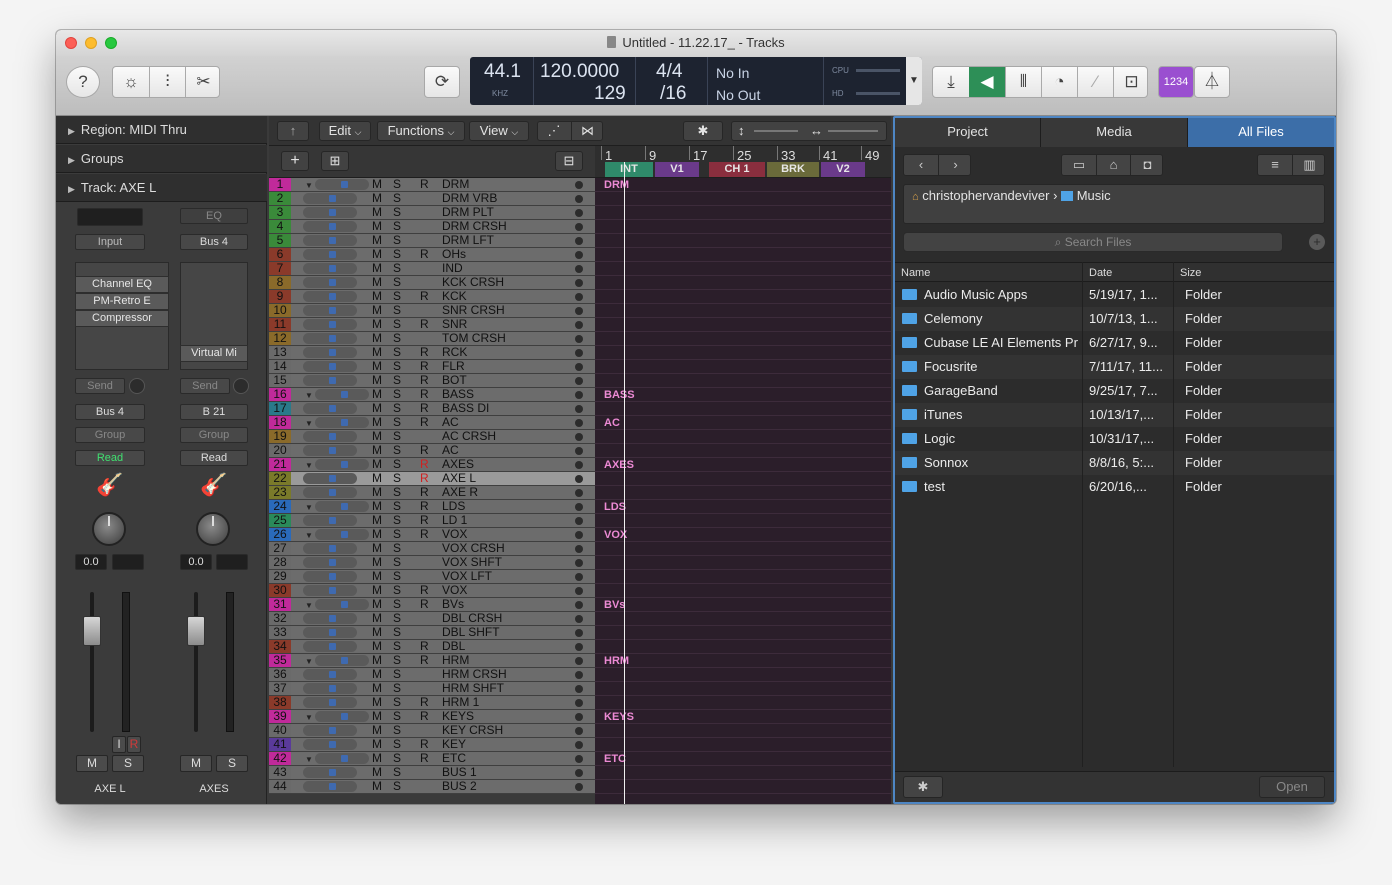 The image size is (1392, 885). I want to click on track-row: 26 ▼ M S R VOX, so click(432, 535).